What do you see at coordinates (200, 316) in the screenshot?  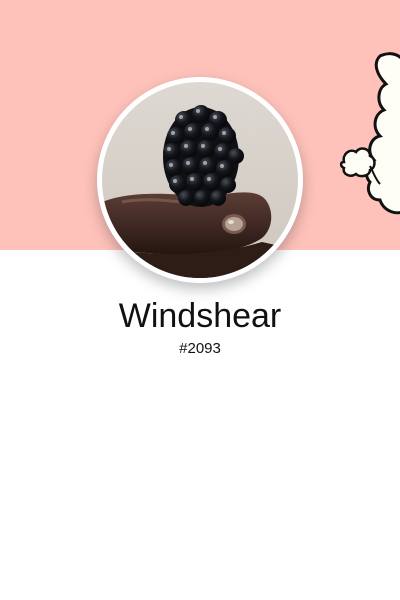 I see `profile-name: Windshear` at bounding box center [200, 316].